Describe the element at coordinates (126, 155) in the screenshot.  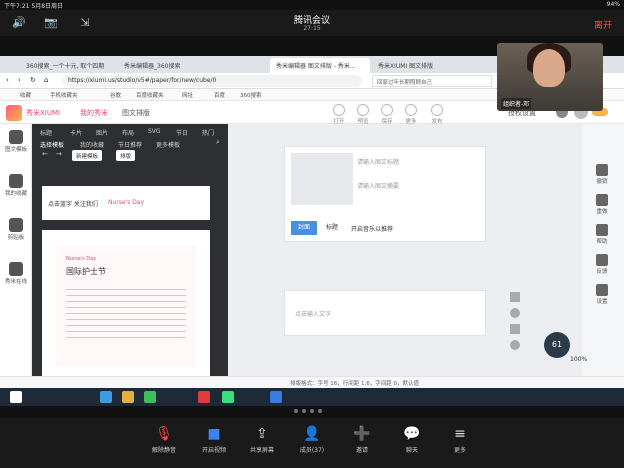
I see `layout-button: 排版` at that location.